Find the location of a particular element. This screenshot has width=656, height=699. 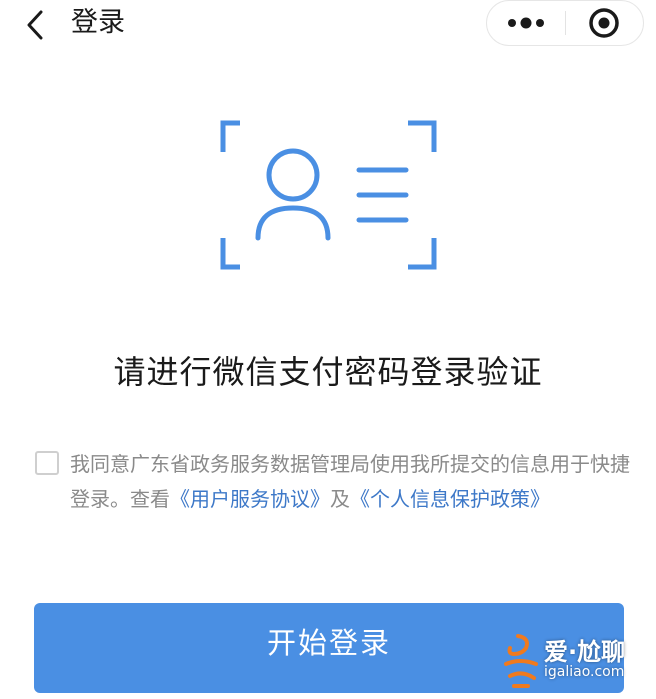

agreement-text-between: 及 is located at coordinates (340, 499).